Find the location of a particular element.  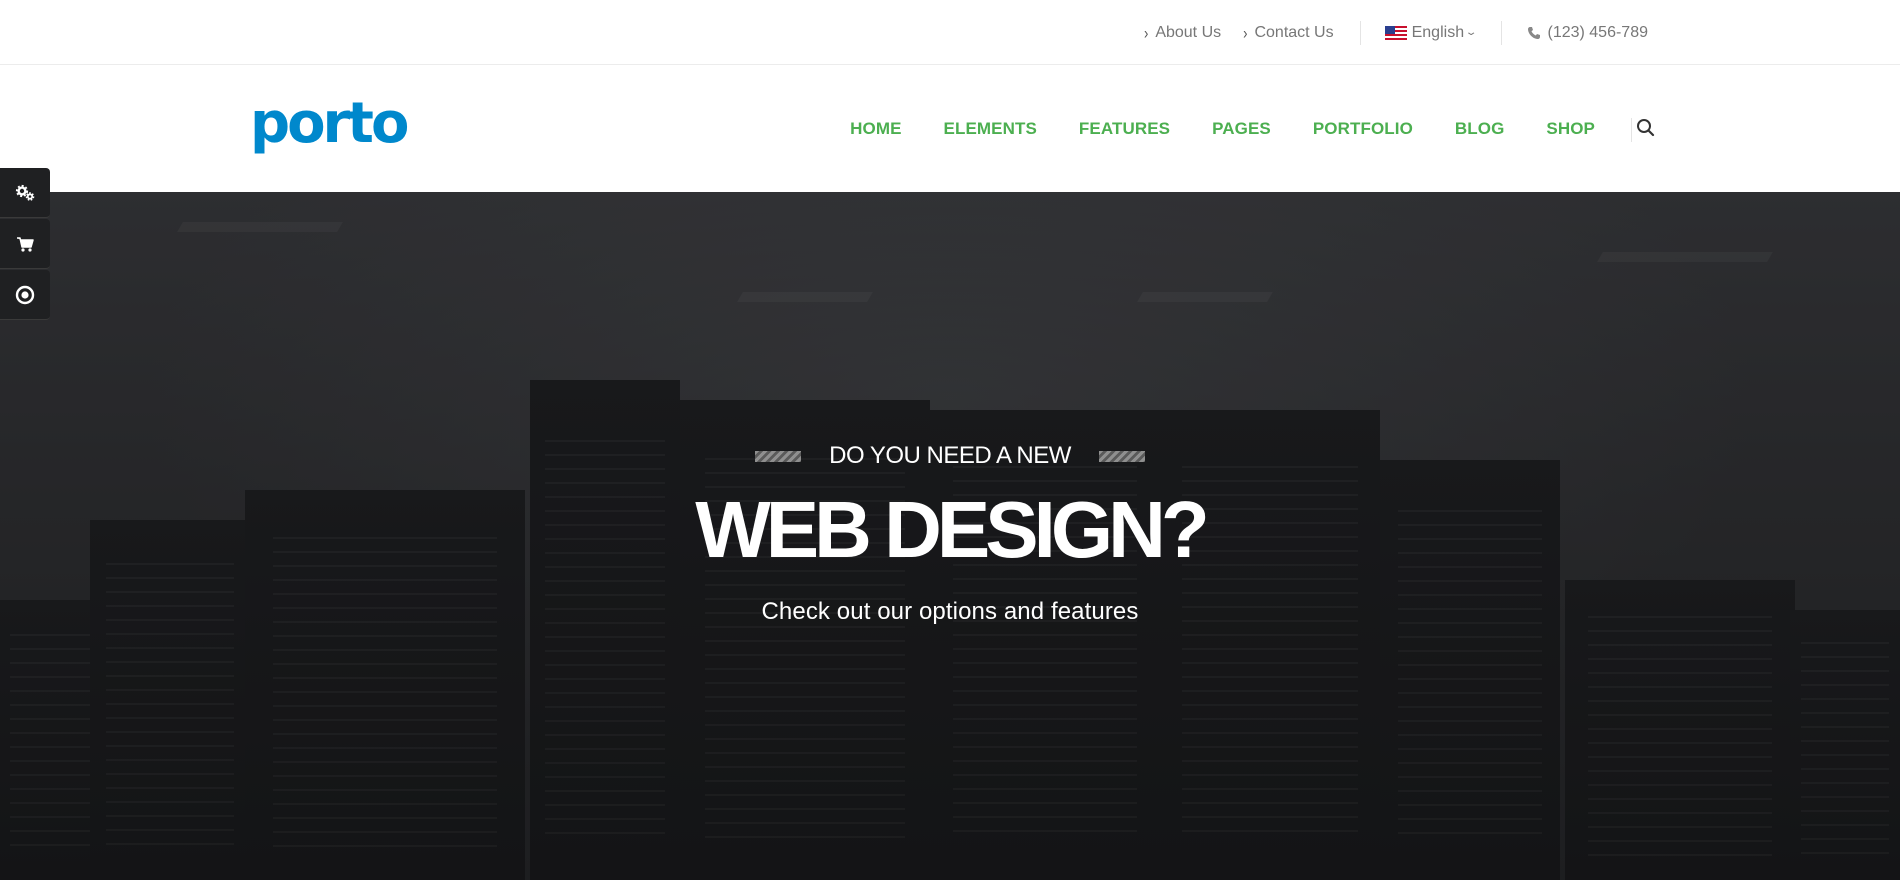

nav-item-shop: SHOP is located at coordinates (1570, 129).